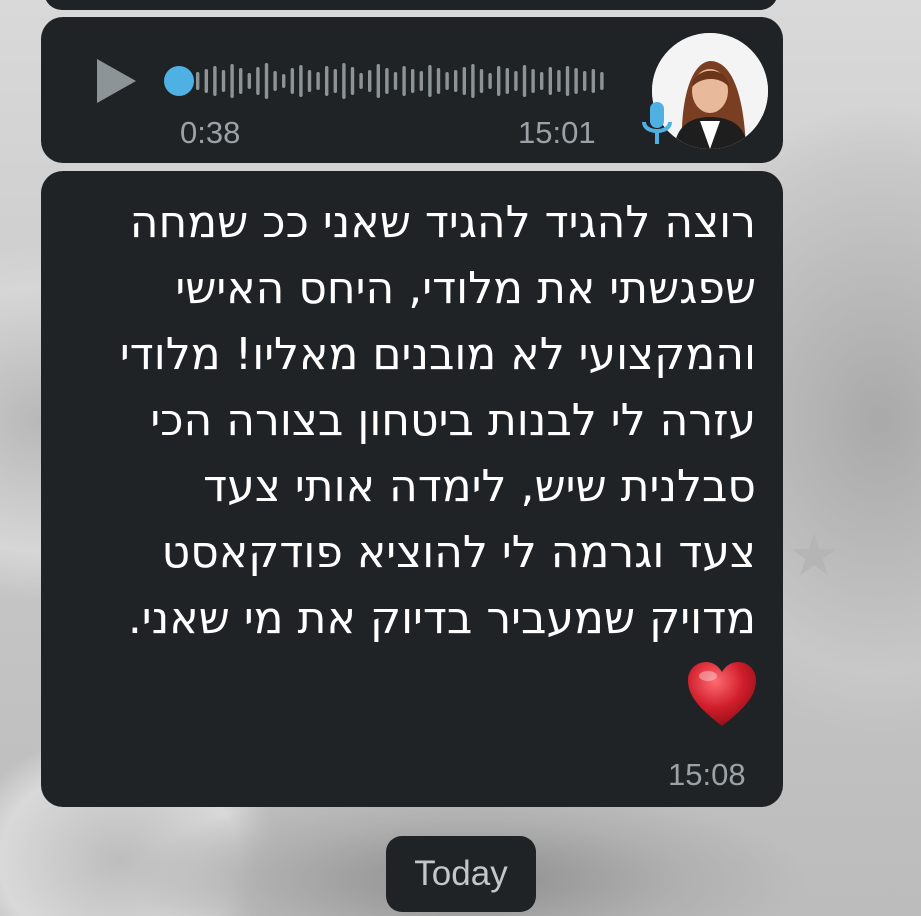 This screenshot has height=916, width=921. What do you see at coordinates (814, 555) in the screenshot?
I see `wallpaper-star-icon: ★` at bounding box center [814, 555].